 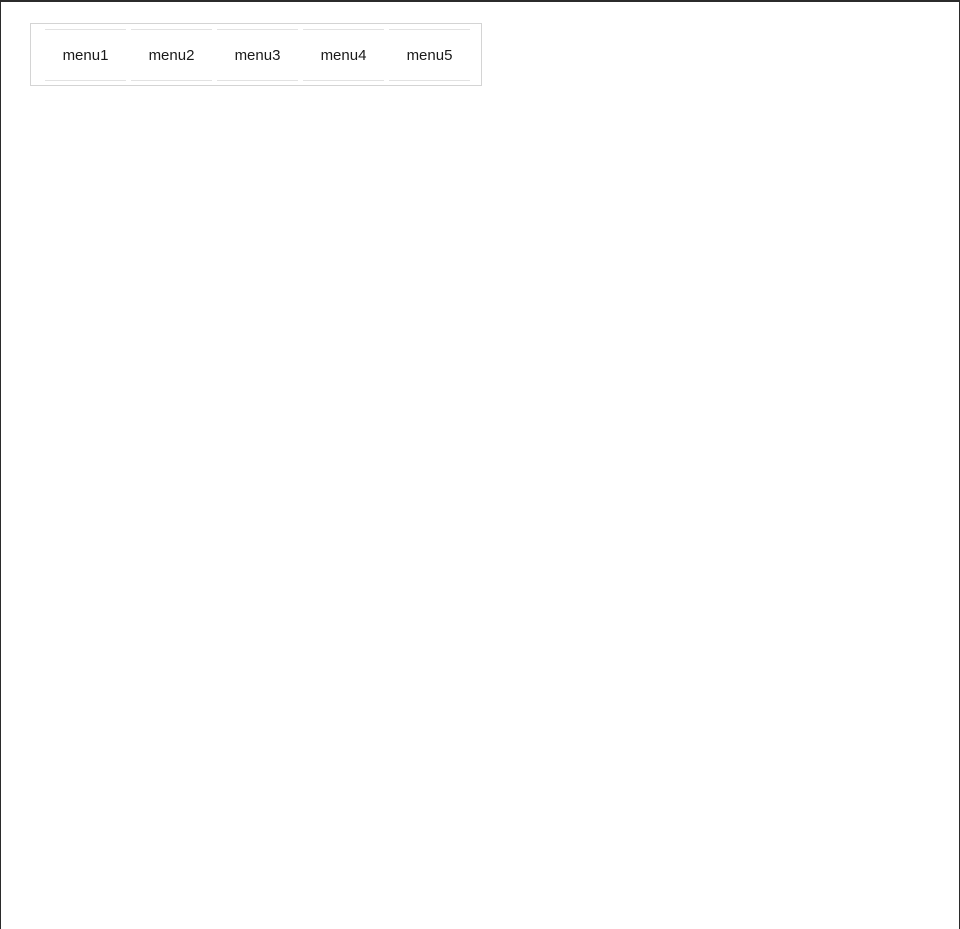 I want to click on menu-list: menu1 menu2 menu3 menu4 menu5, so click(x=257, y=55).